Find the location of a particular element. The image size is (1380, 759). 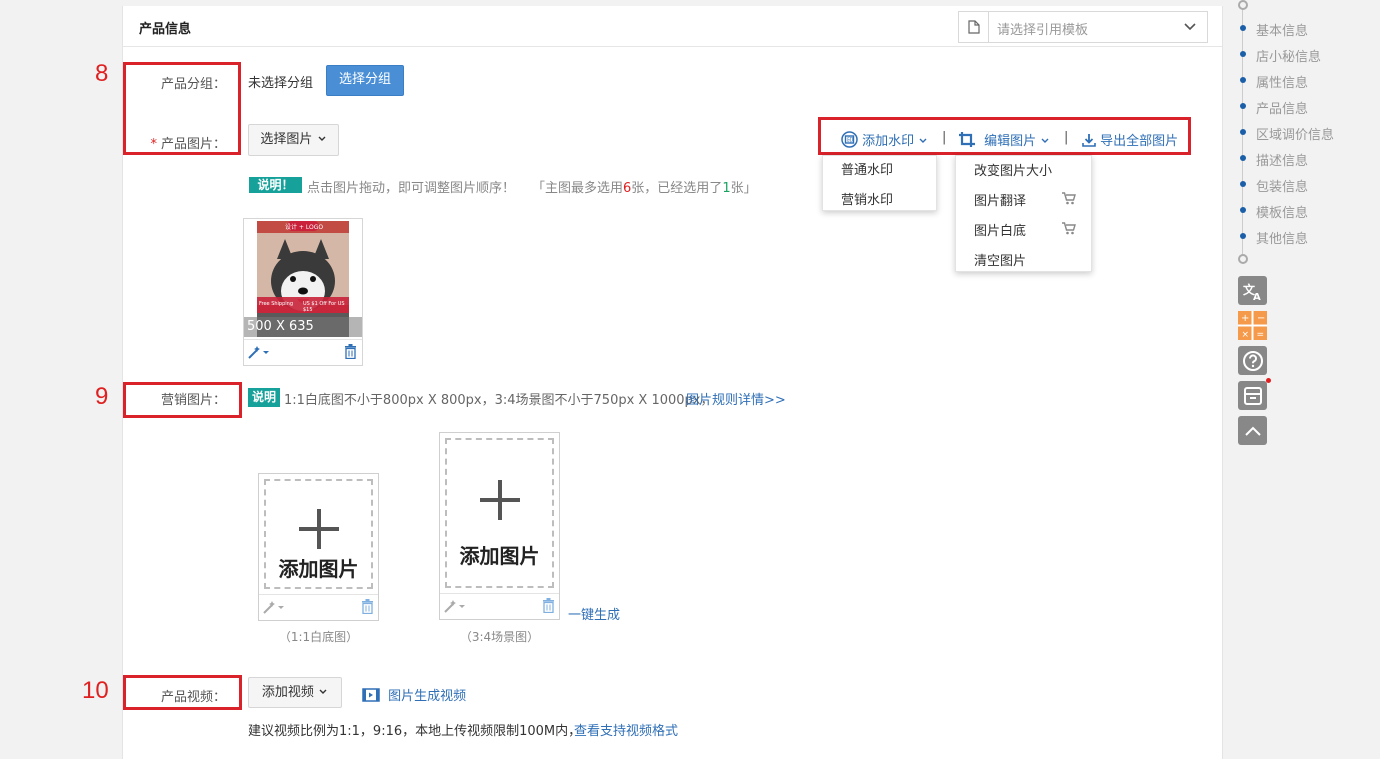

calculator-icon: + − × = is located at coordinates (1252, 325).